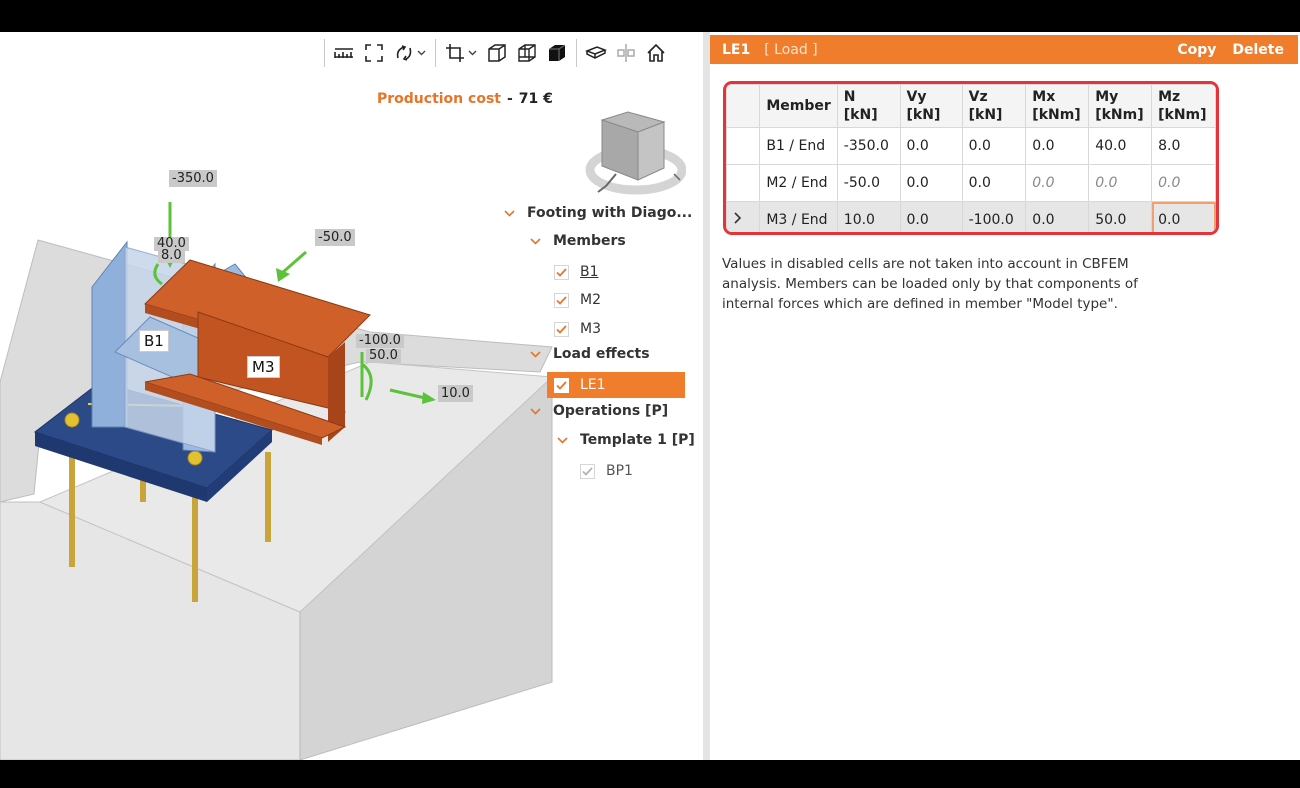 This screenshot has height=788, width=1300. Describe the element at coordinates (576, 272) in the screenshot. I see `tree-item-member-b1: B1` at that location.